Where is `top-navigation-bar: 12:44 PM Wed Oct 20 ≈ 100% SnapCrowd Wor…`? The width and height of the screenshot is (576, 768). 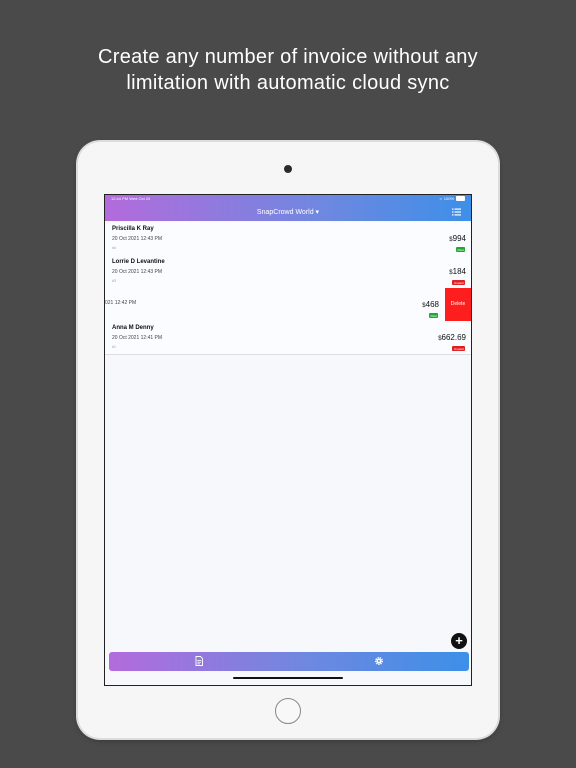
top-navigation-bar: 12:44 PM Wed Oct 20 ≈ 100% SnapCrowd Wor… is located at coordinates (288, 208).